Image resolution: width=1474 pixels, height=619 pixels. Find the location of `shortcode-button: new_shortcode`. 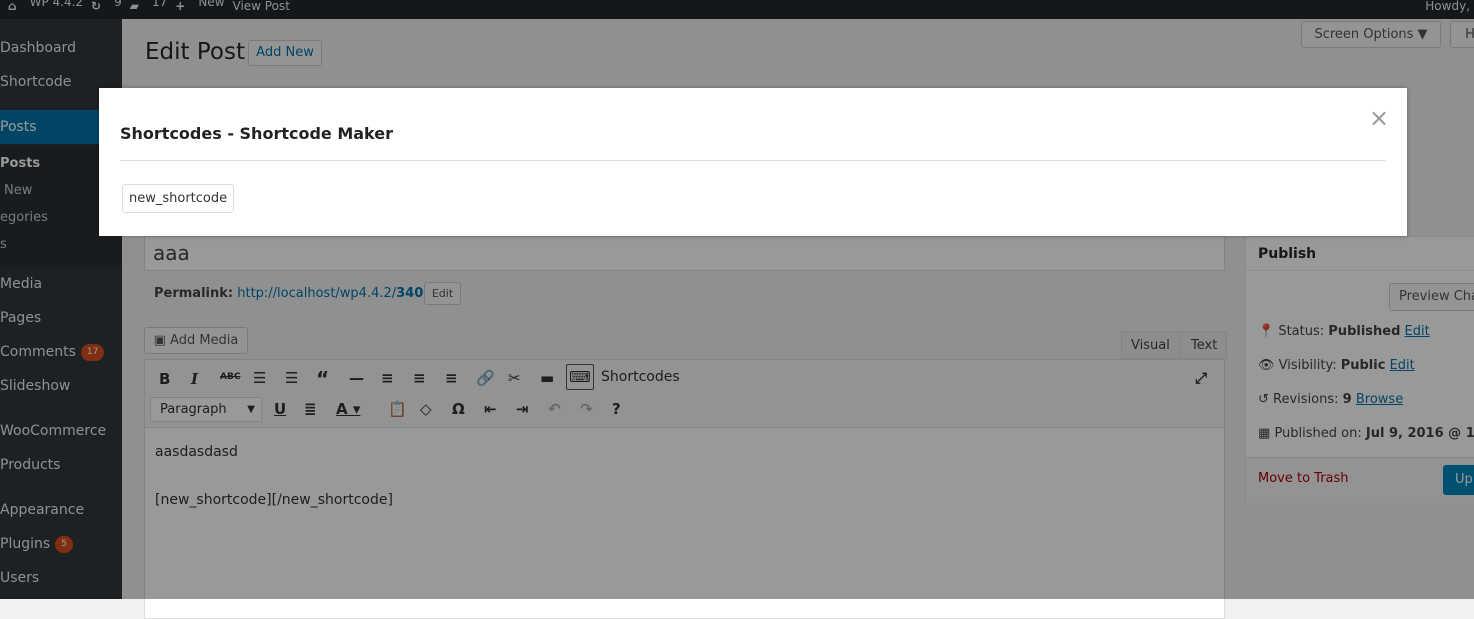

shortcode-button: new_shortcode is located at coordinates (178, 198).